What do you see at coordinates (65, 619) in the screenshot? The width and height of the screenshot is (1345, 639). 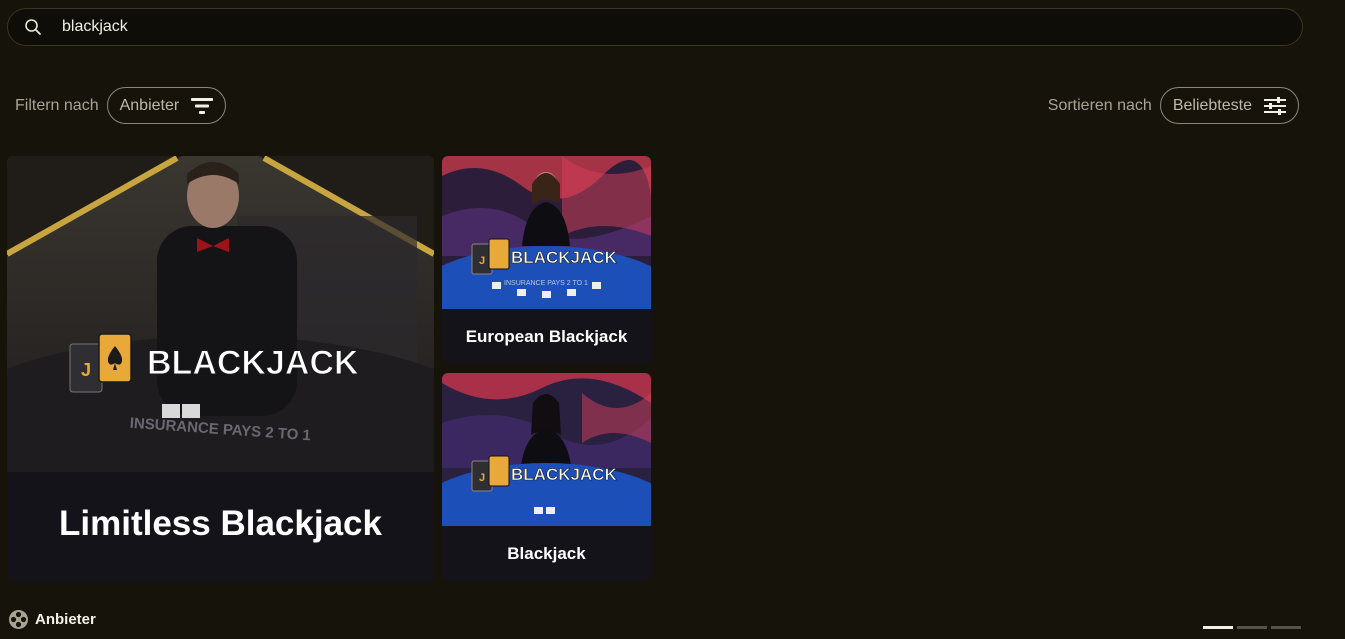 I see `providers-label: Anbieter` at bounding box center [65, 619].